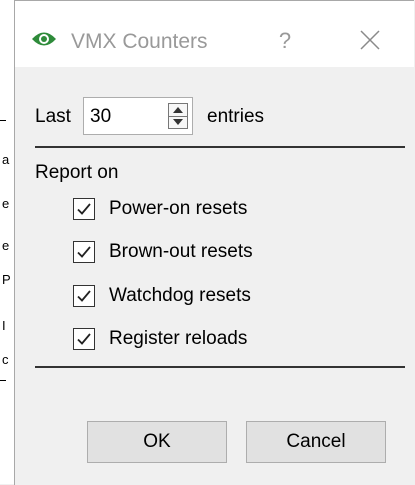 This screenshot has height=485, width=415. I want to click on entries-count-value: 30, so click(100, 117).